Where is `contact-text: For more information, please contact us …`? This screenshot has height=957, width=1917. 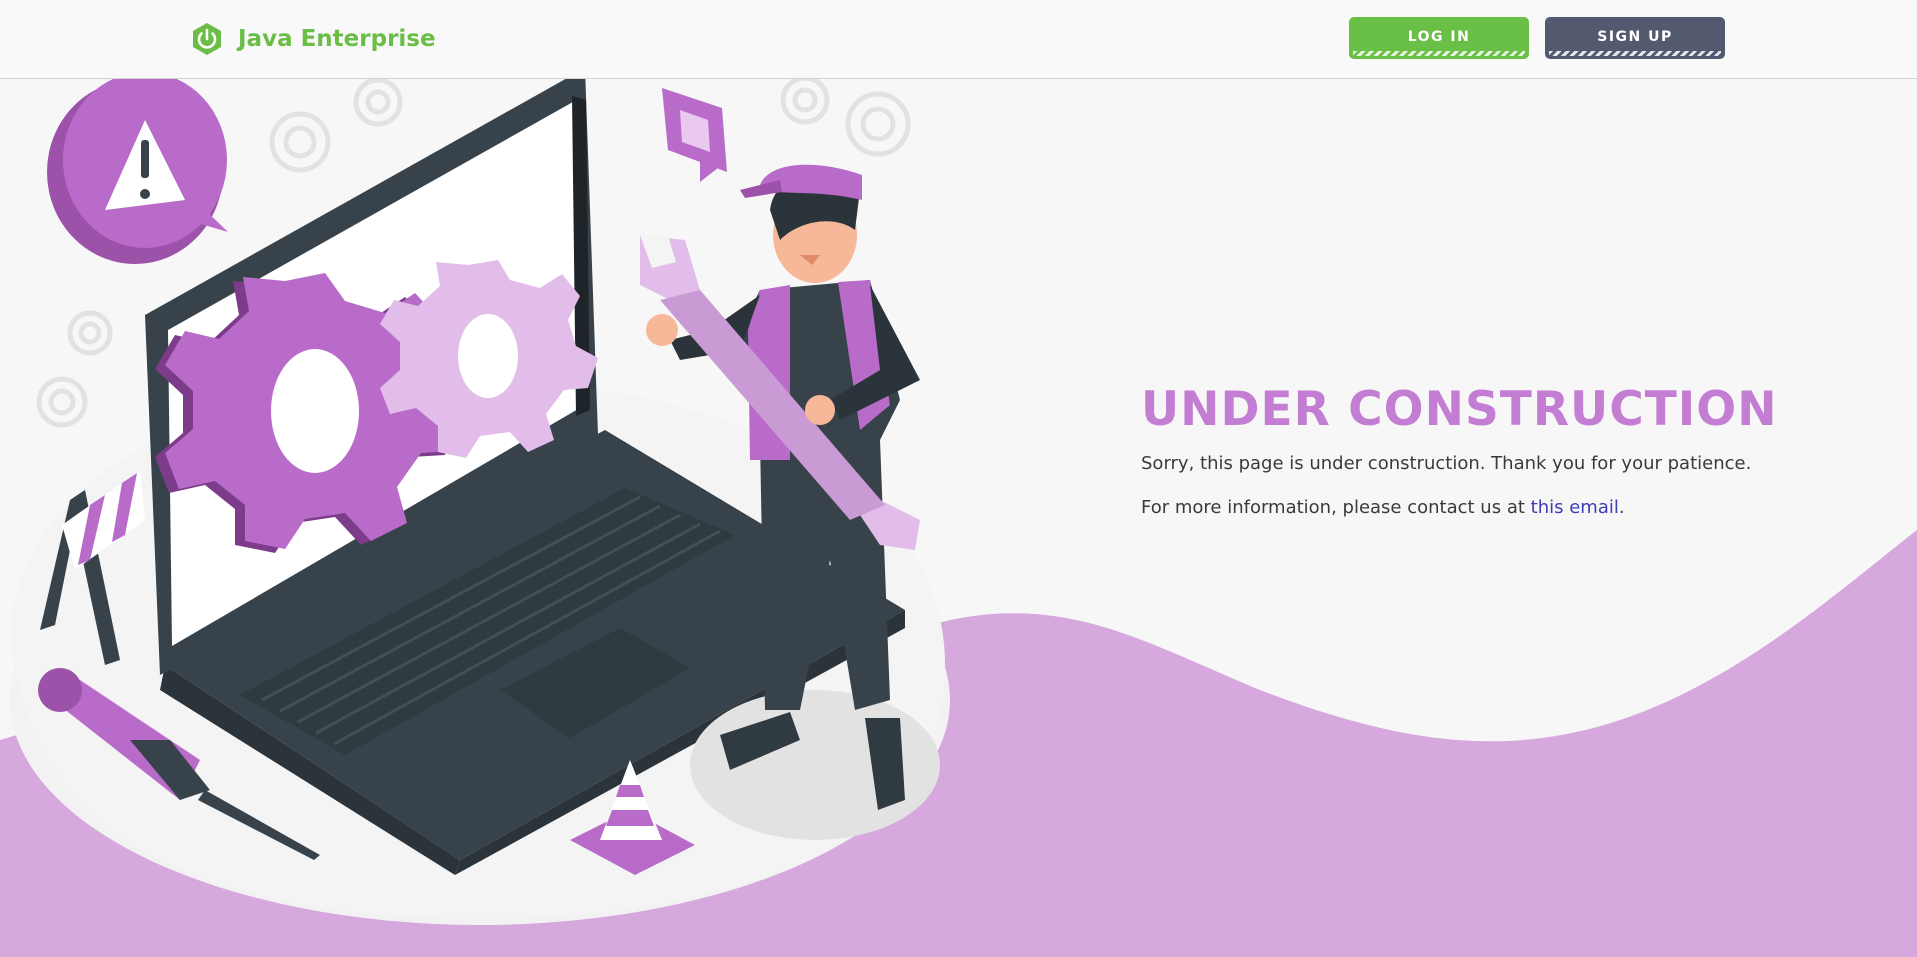
contact-text: For more information, please contact us … is located at coordinates (1491, 508).